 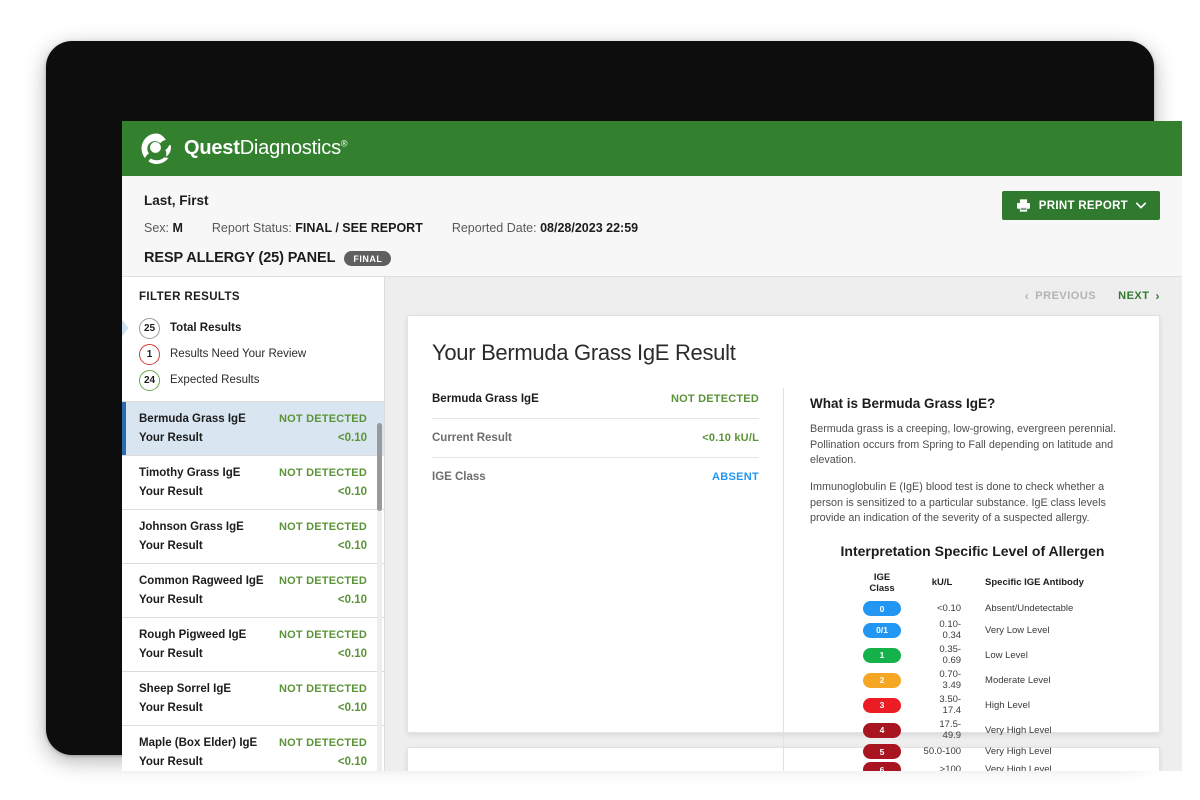 I want to click on ige-class-cell: 2, so click(x=882, y=680).